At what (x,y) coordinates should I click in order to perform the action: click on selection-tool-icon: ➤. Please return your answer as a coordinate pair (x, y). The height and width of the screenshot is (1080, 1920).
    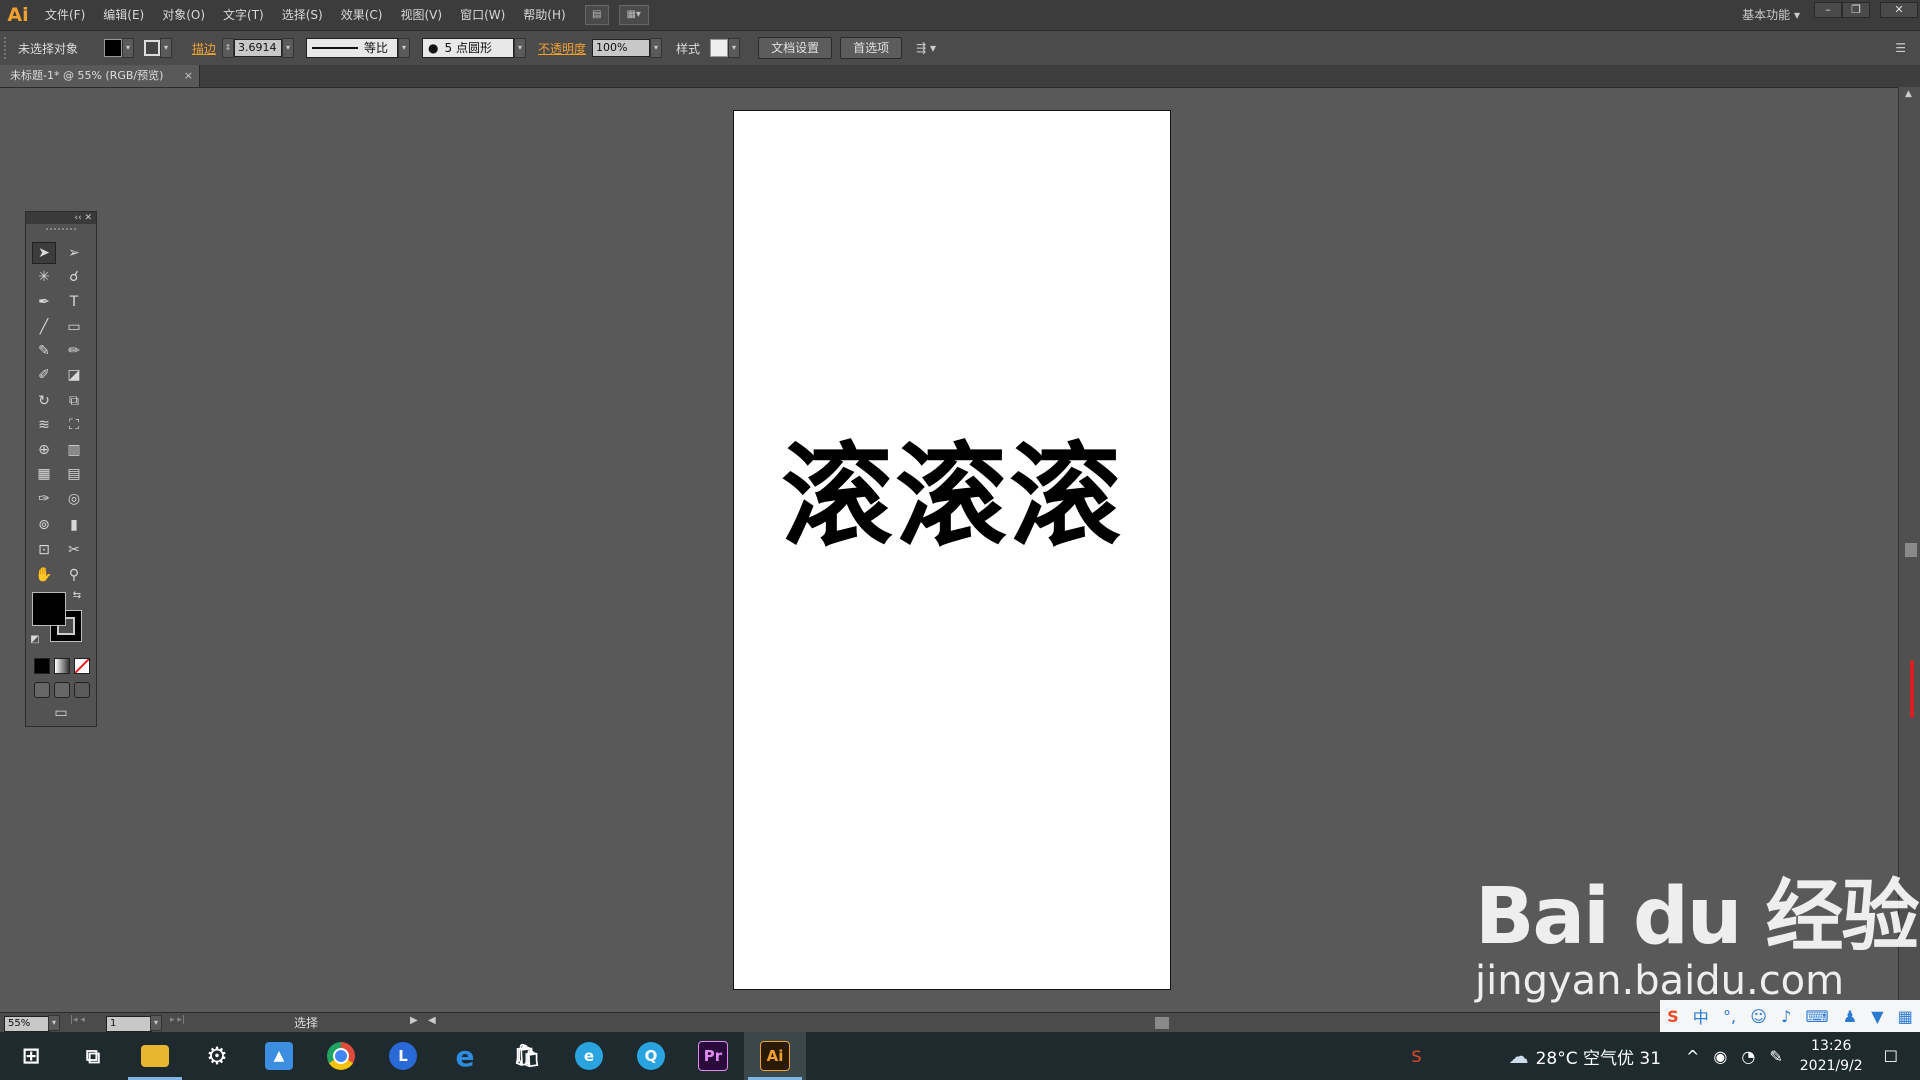
    Looking at the image, I should click on (44, 253).